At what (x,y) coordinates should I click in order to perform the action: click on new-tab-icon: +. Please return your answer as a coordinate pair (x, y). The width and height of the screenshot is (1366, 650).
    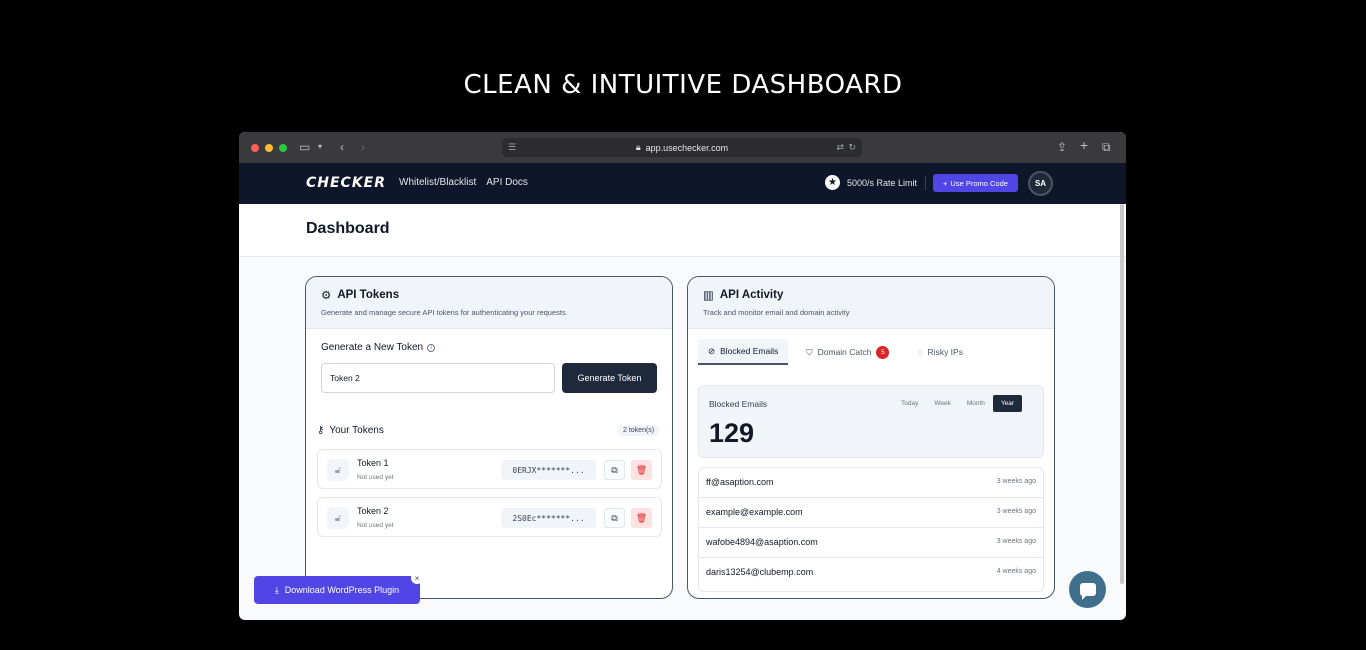
    Looking at the image, I should click on (1084, 145).